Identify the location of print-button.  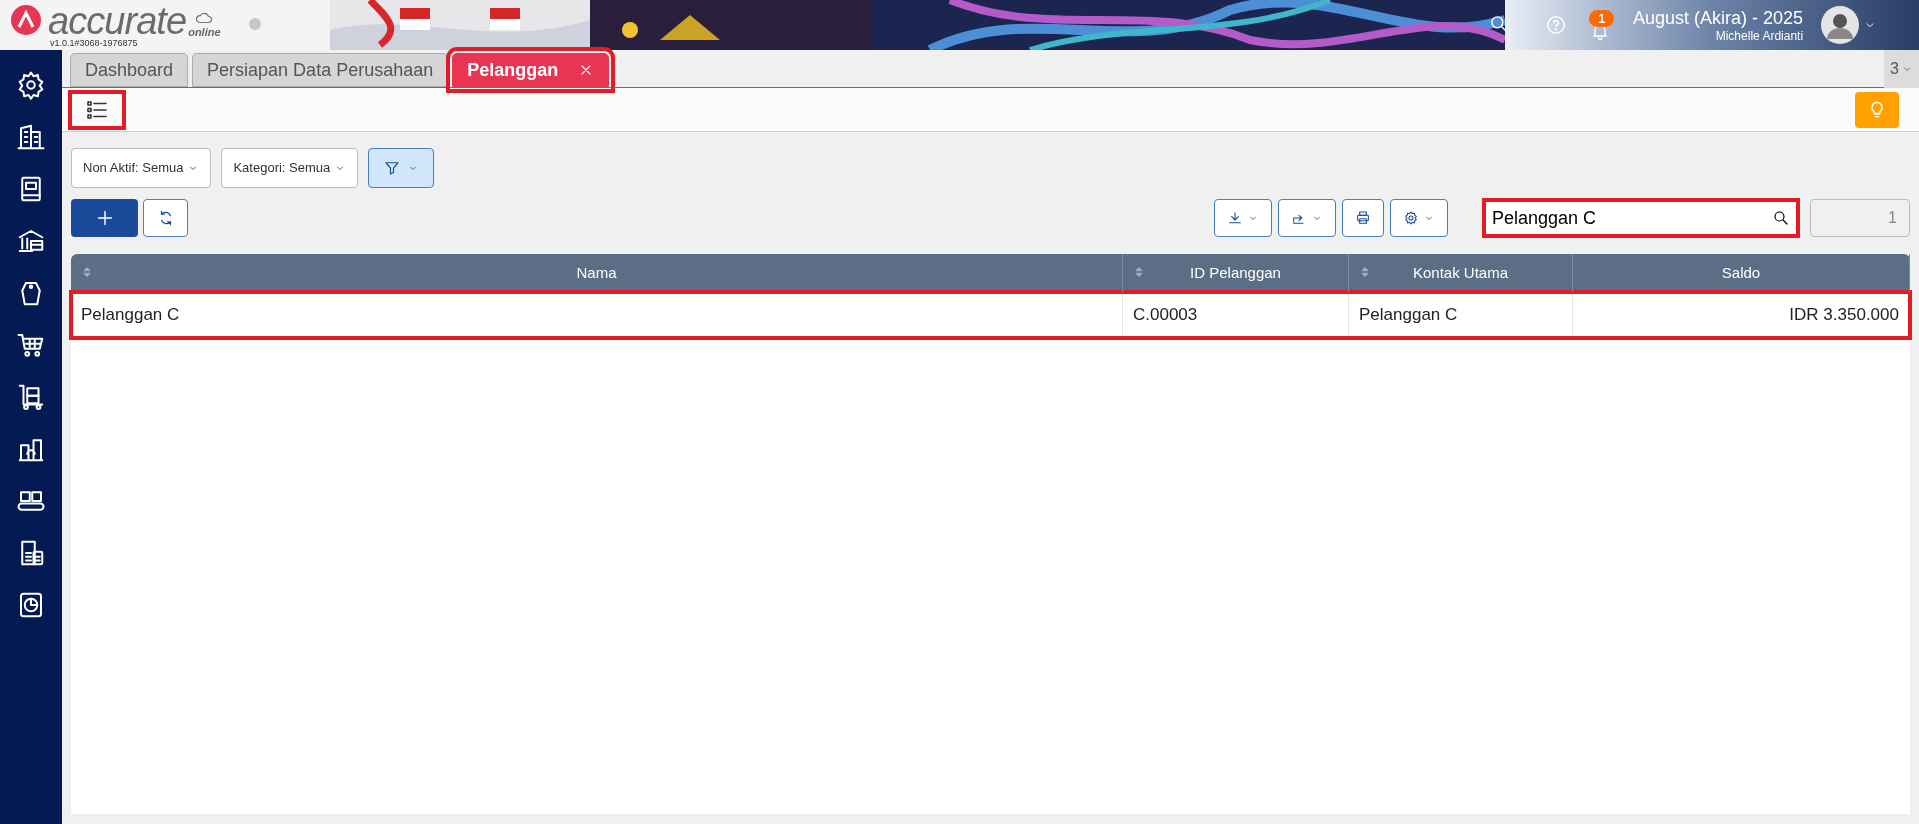
(1363, 218).